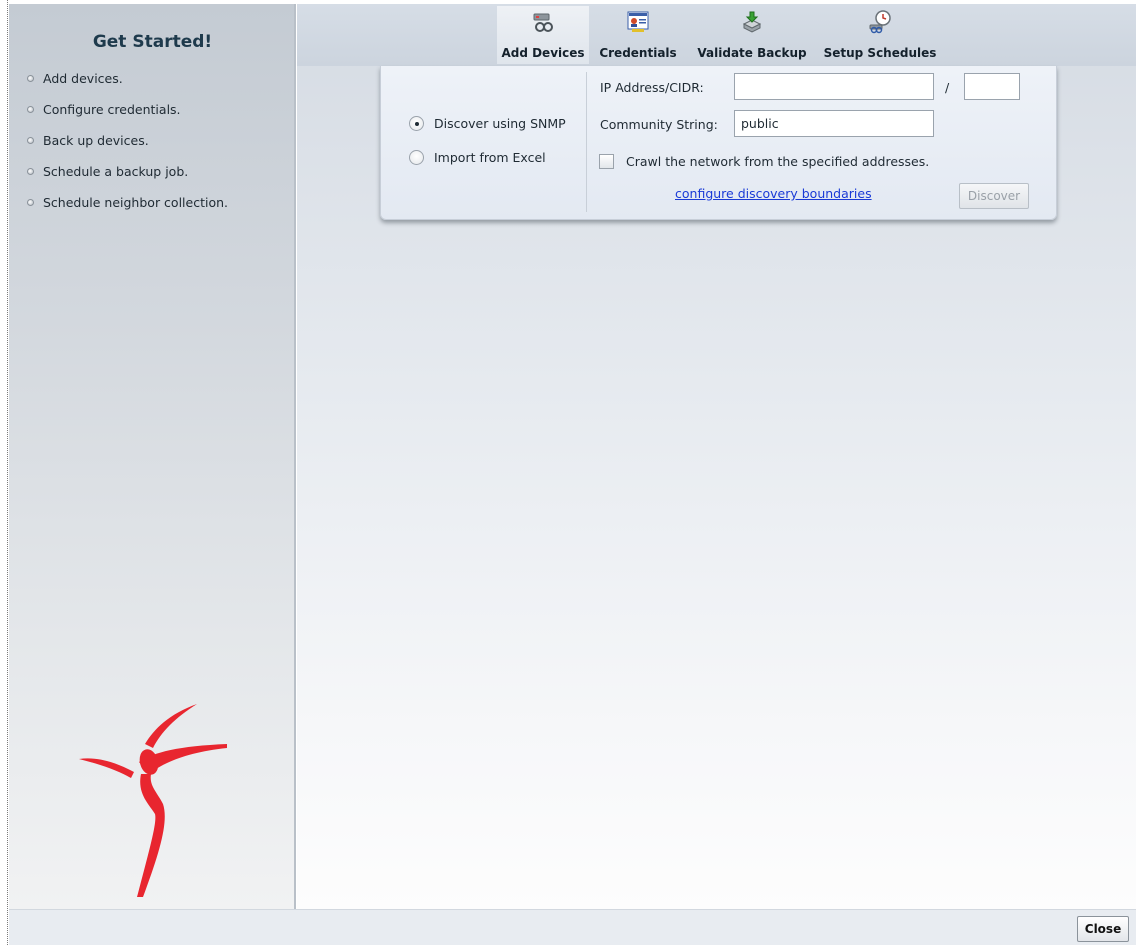 The height and width of the screenshot is (945, 1136). What do you see at coordinates (880, 35) in the screenshot?
I see `tab-setup-schedules: Setup Schedules` at bounding box center [880, 35].